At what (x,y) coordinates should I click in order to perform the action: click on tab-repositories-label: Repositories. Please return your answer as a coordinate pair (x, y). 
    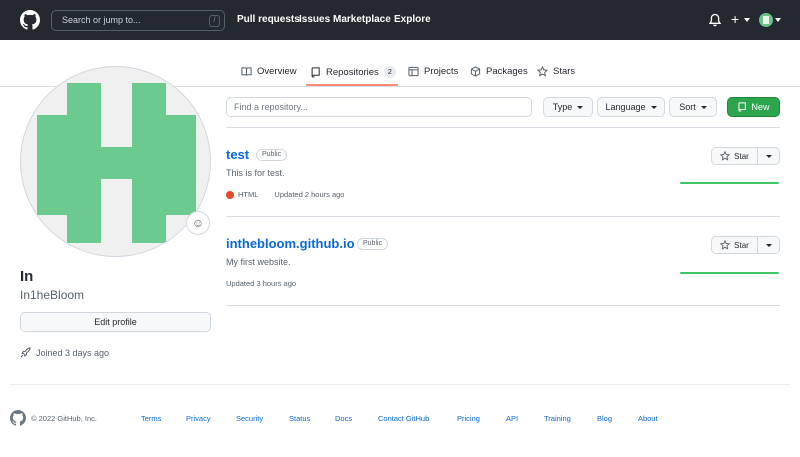
    Looking at the image, I should click on (352, 72).